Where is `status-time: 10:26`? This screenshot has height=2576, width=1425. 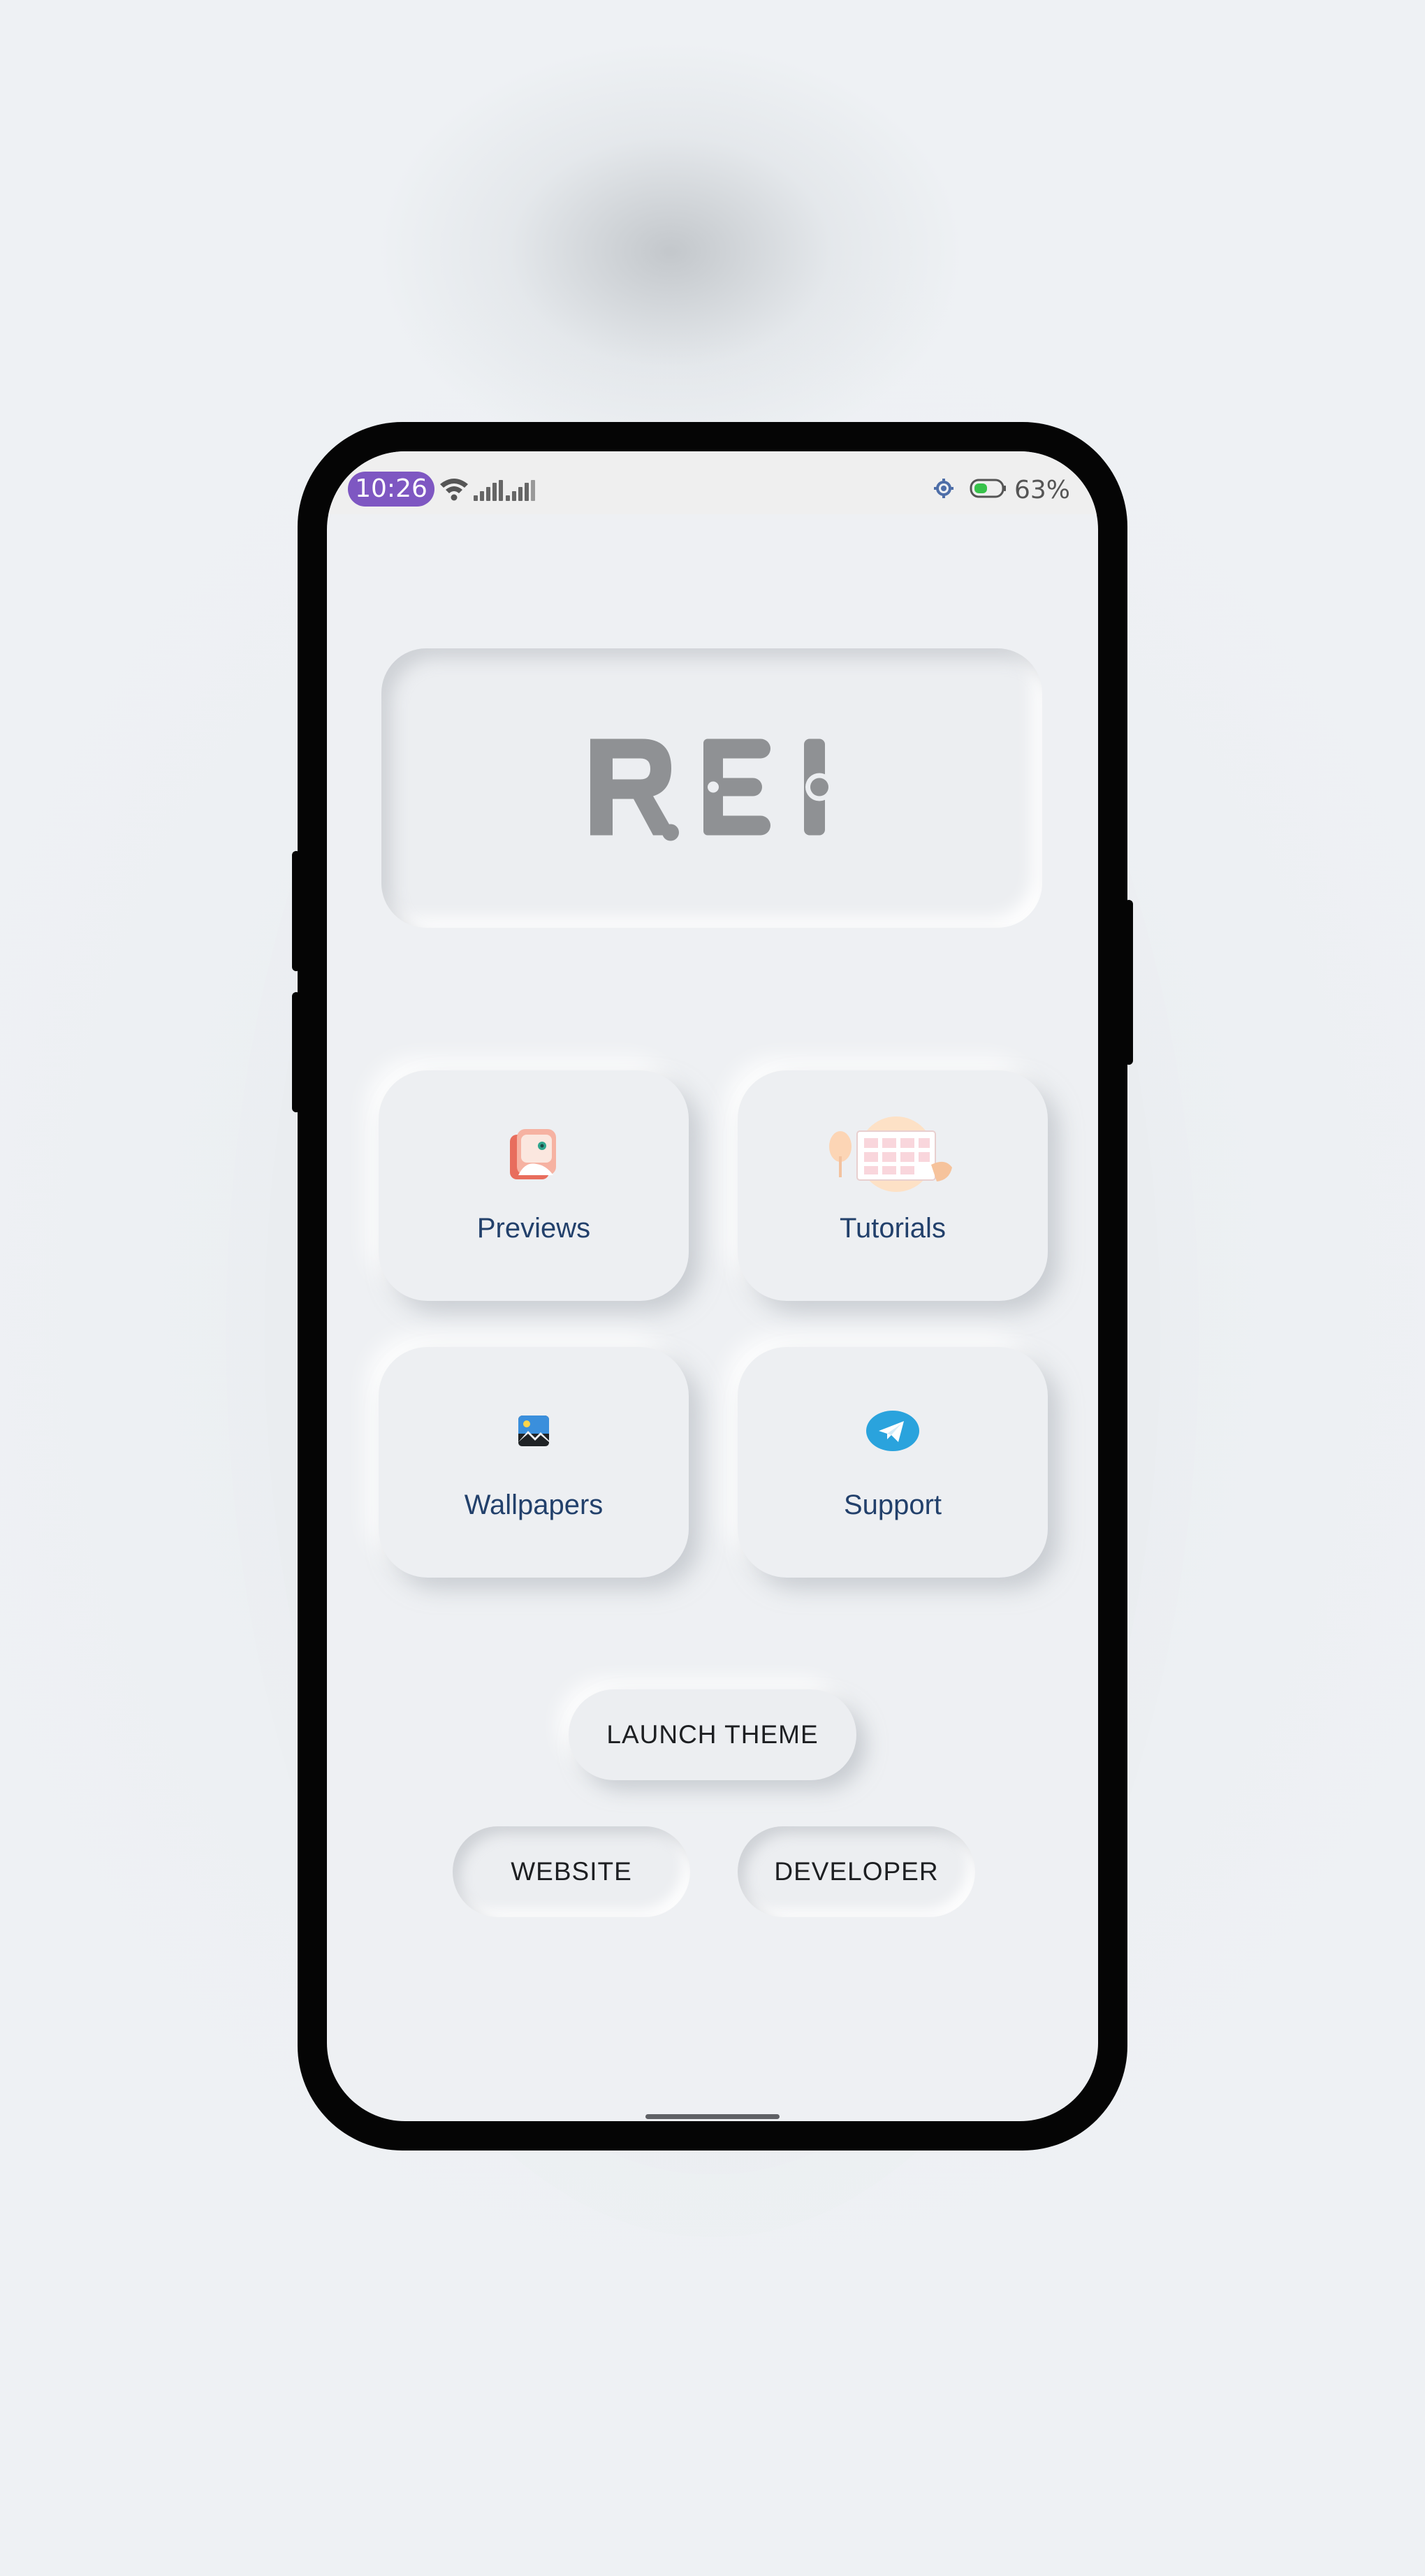 status-time: 10:26 is located at coordinates (391, 489).